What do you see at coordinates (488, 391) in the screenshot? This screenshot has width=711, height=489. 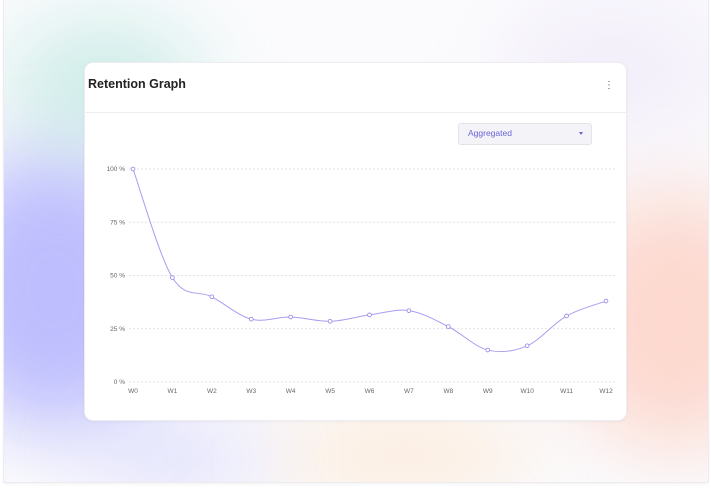 I see `x-tick-label: W9` at bounding box center [488, 391].